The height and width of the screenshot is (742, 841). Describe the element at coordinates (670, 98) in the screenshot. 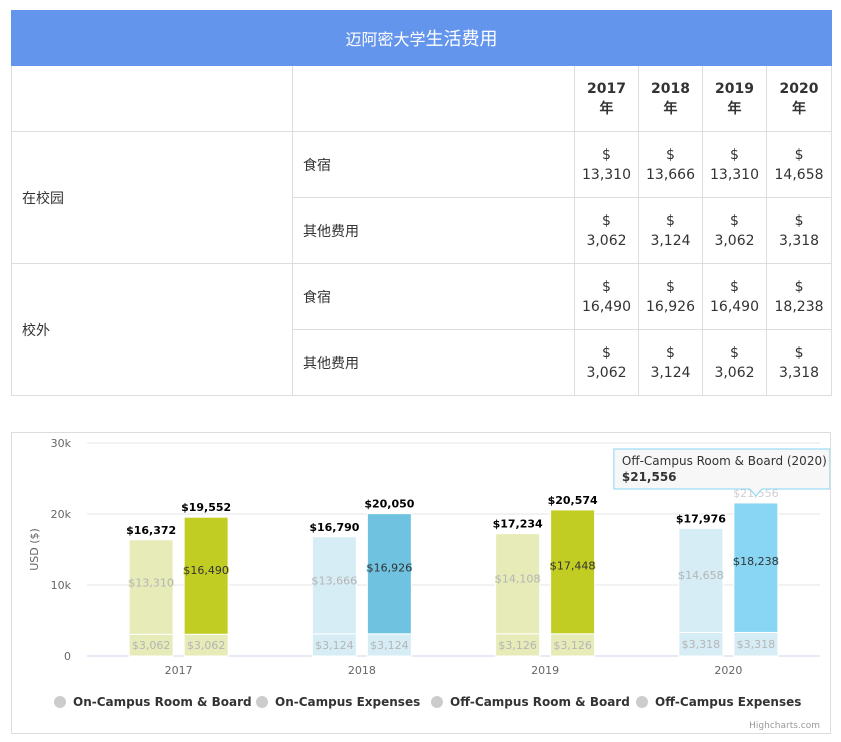

I see `header-year-2018: 2018 年` at that location.